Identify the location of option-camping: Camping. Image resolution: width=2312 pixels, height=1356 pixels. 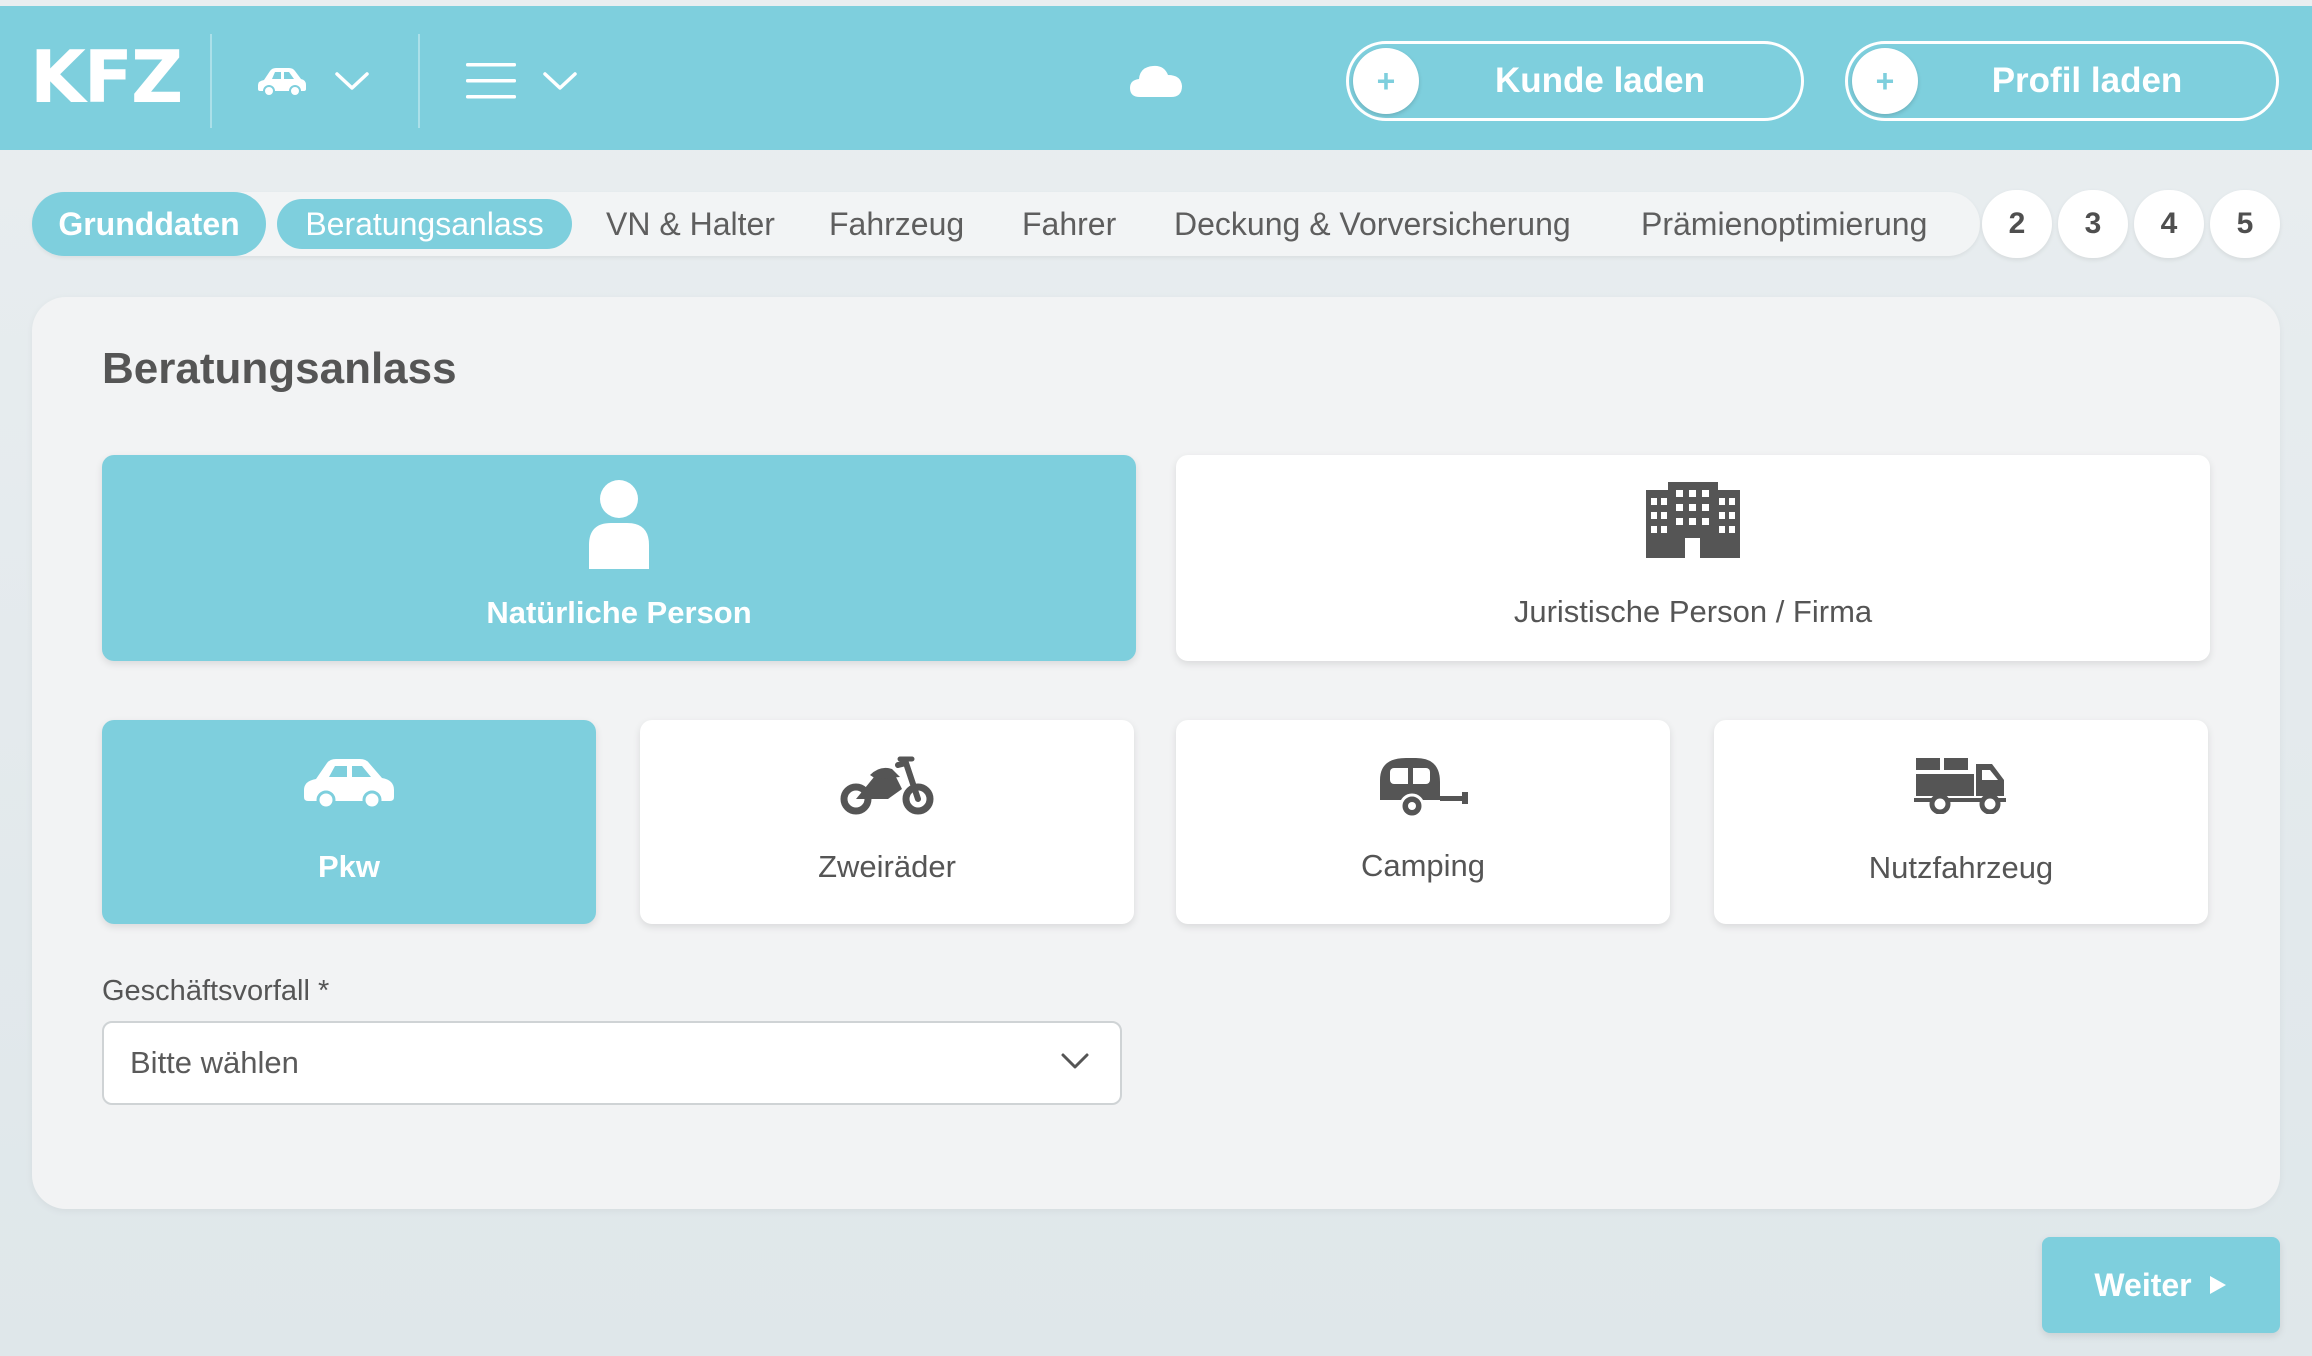
(1423, 822).